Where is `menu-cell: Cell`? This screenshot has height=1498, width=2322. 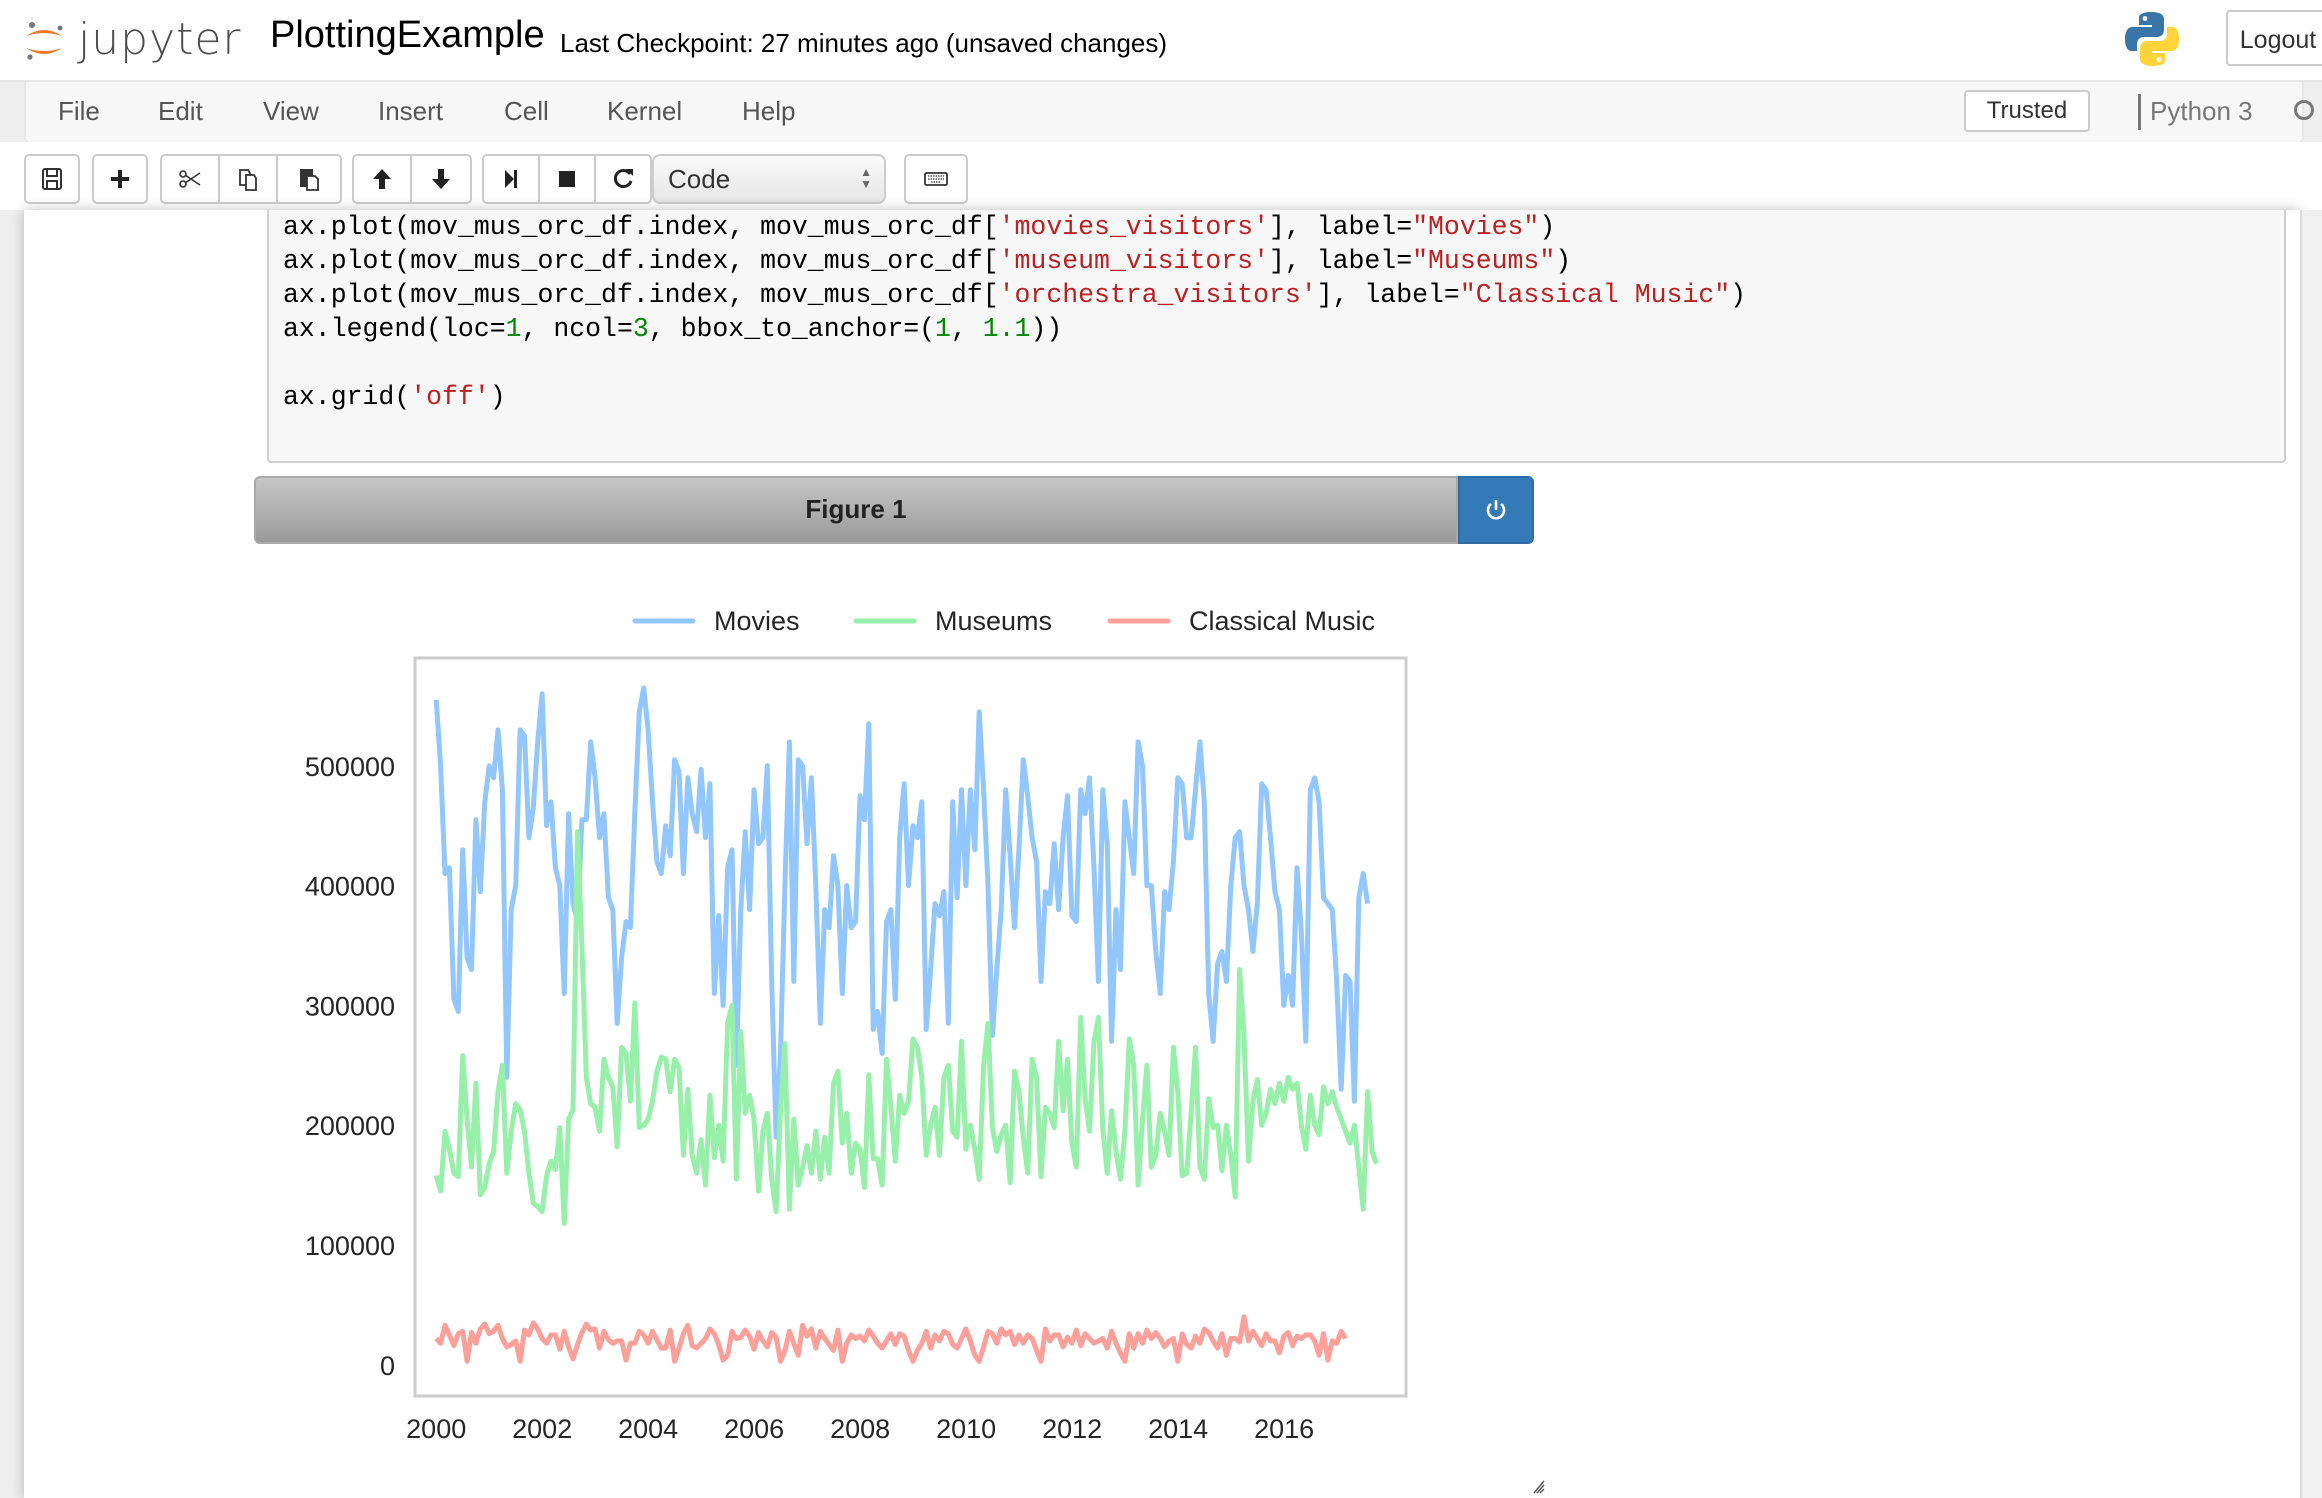
menu-cell: Cell is located at coordinates (526, 111).